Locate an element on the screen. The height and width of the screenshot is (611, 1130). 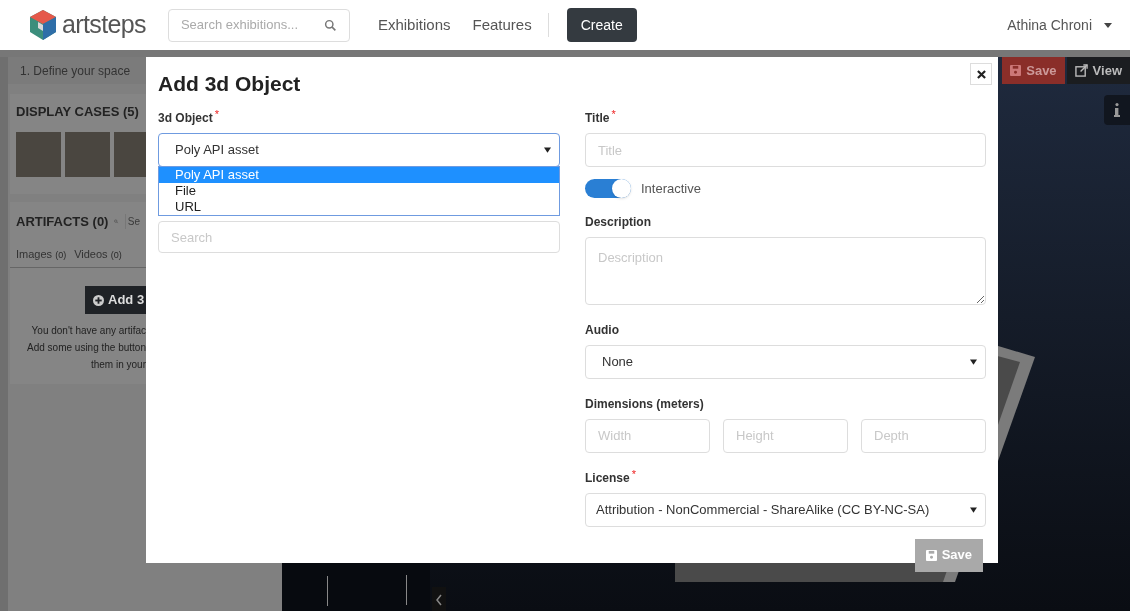
search-icon is located at coordinates (330, 25).